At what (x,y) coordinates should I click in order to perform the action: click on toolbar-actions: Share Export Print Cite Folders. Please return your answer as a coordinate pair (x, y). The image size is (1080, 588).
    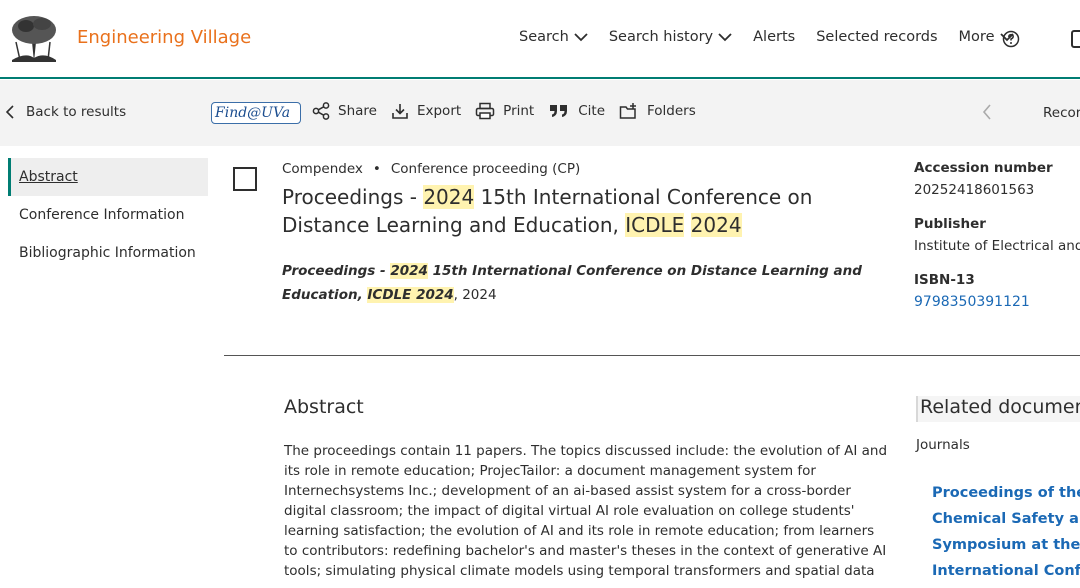
    Looking at the image, I should click on (511, 111).